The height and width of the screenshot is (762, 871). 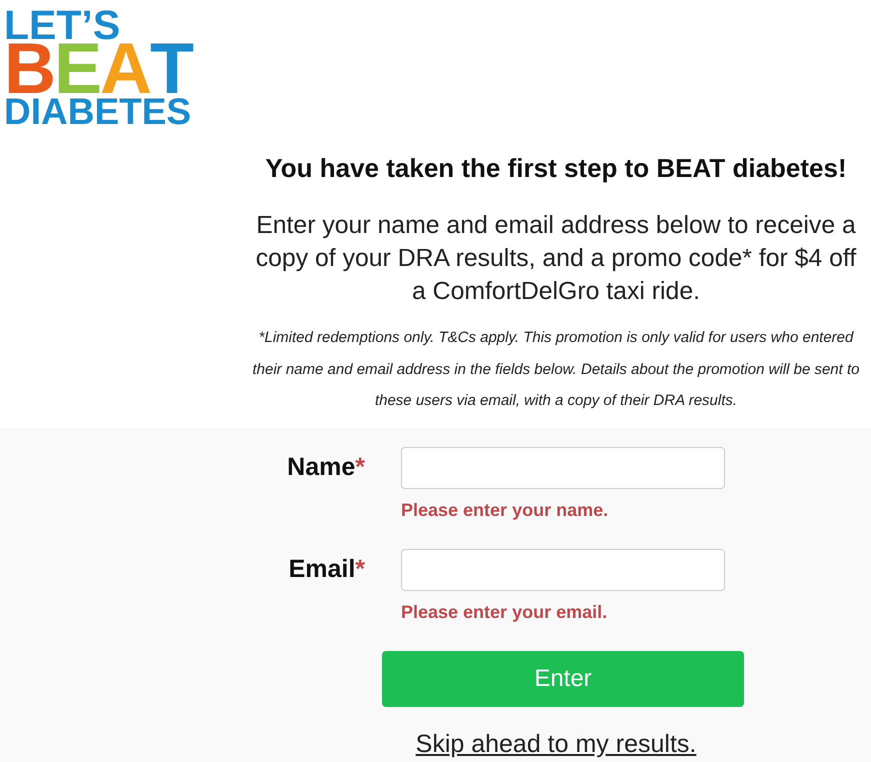 What do you see at coordinates (98, 69) in the screenshot?
I see `logo-middle-text: BEAT` at bounding box center [98, 69].